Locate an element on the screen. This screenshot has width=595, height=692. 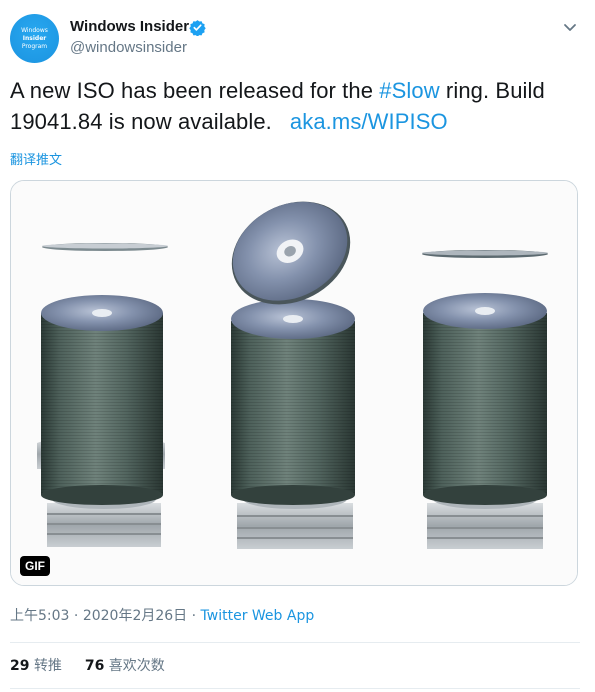
gif-badge: GIF is located at coordinates (35, 566).